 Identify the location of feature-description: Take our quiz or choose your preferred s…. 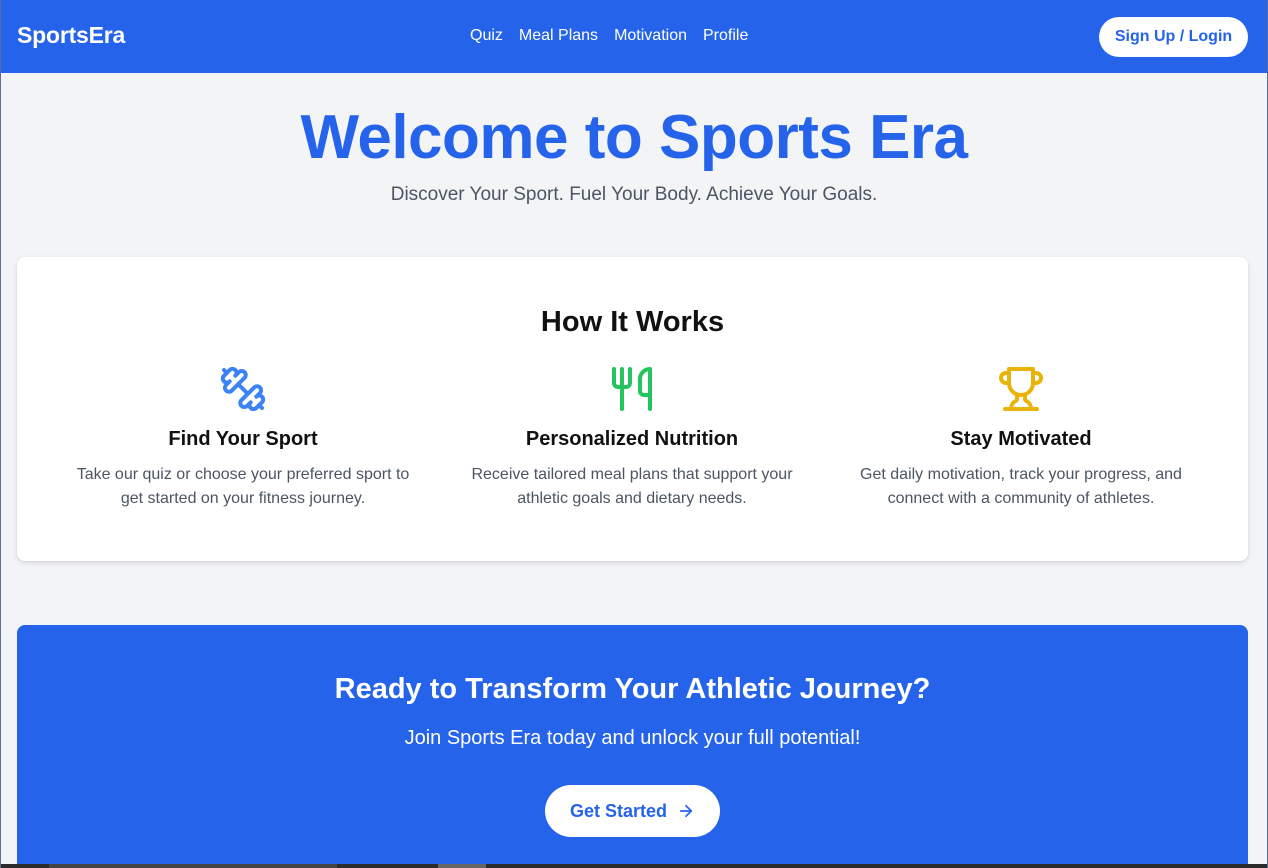
(243, 486).